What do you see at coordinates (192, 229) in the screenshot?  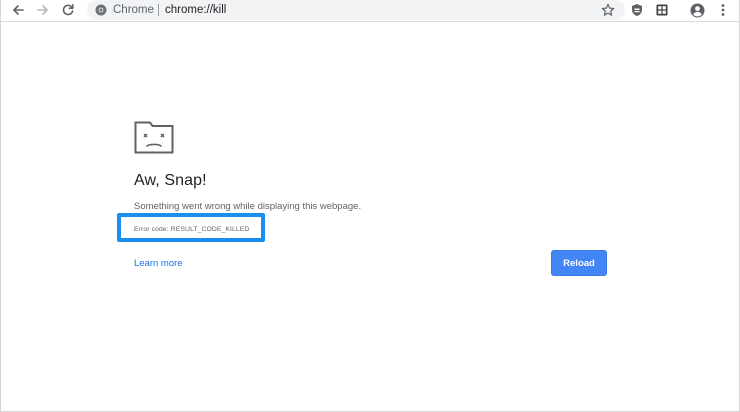 I see `error-code: Error code: RESULT_CODE_KILLED` at bounding box center [192, 229].